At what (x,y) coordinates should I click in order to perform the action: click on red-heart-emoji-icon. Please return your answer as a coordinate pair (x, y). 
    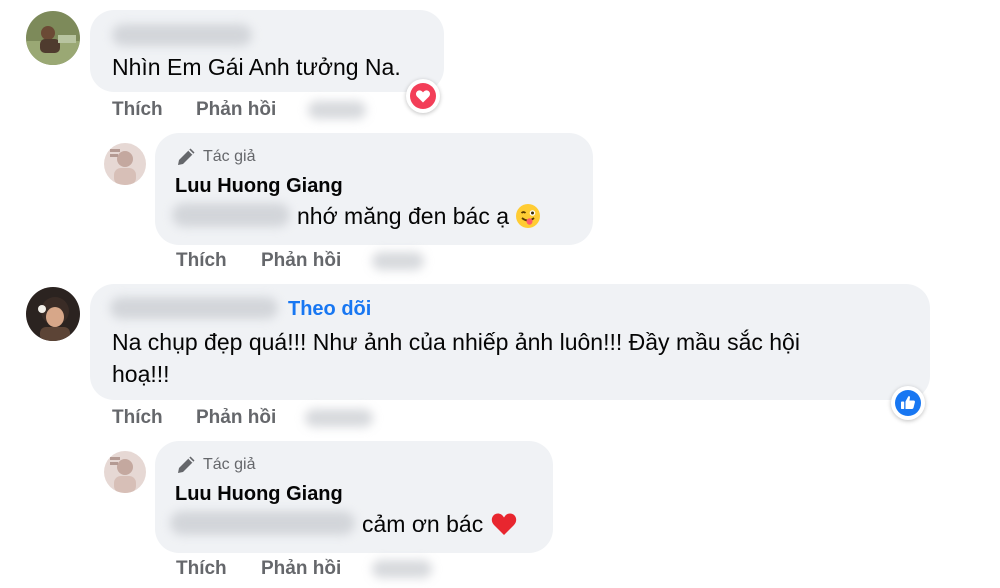
    Looking at the image, I should click on (504, 524).